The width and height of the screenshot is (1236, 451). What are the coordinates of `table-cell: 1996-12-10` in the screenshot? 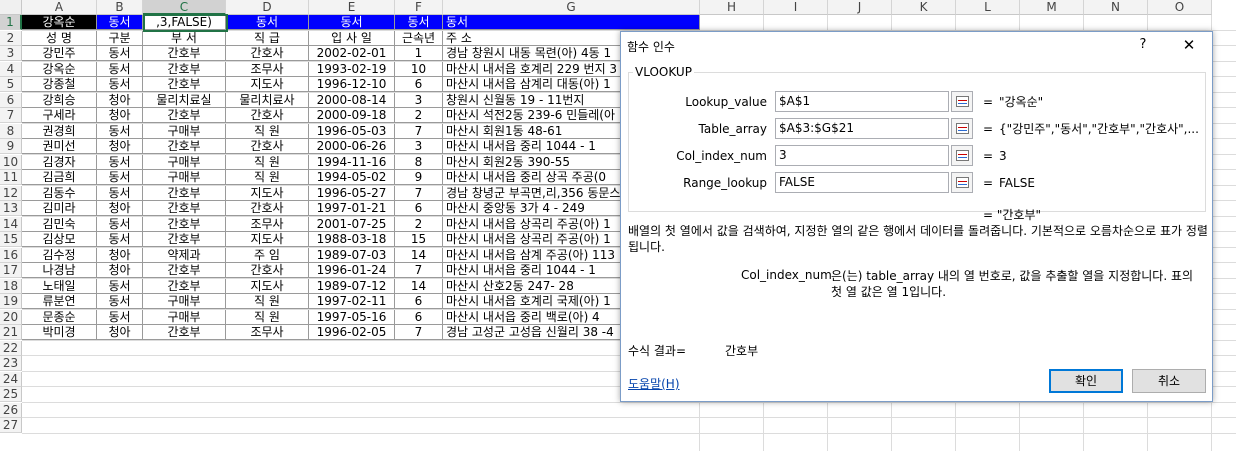 It's located at (352, 84).